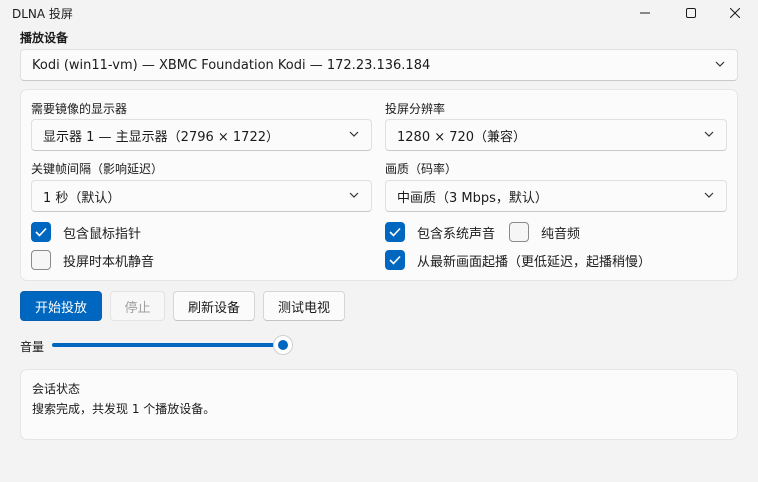 The width and height of the screenshot is (758, 482). What do you see at coordinates (556, 196) in the screenshot?
I see `quality-select: 中画质（3 Mbps，默认）` at bounding box center [556, 196].